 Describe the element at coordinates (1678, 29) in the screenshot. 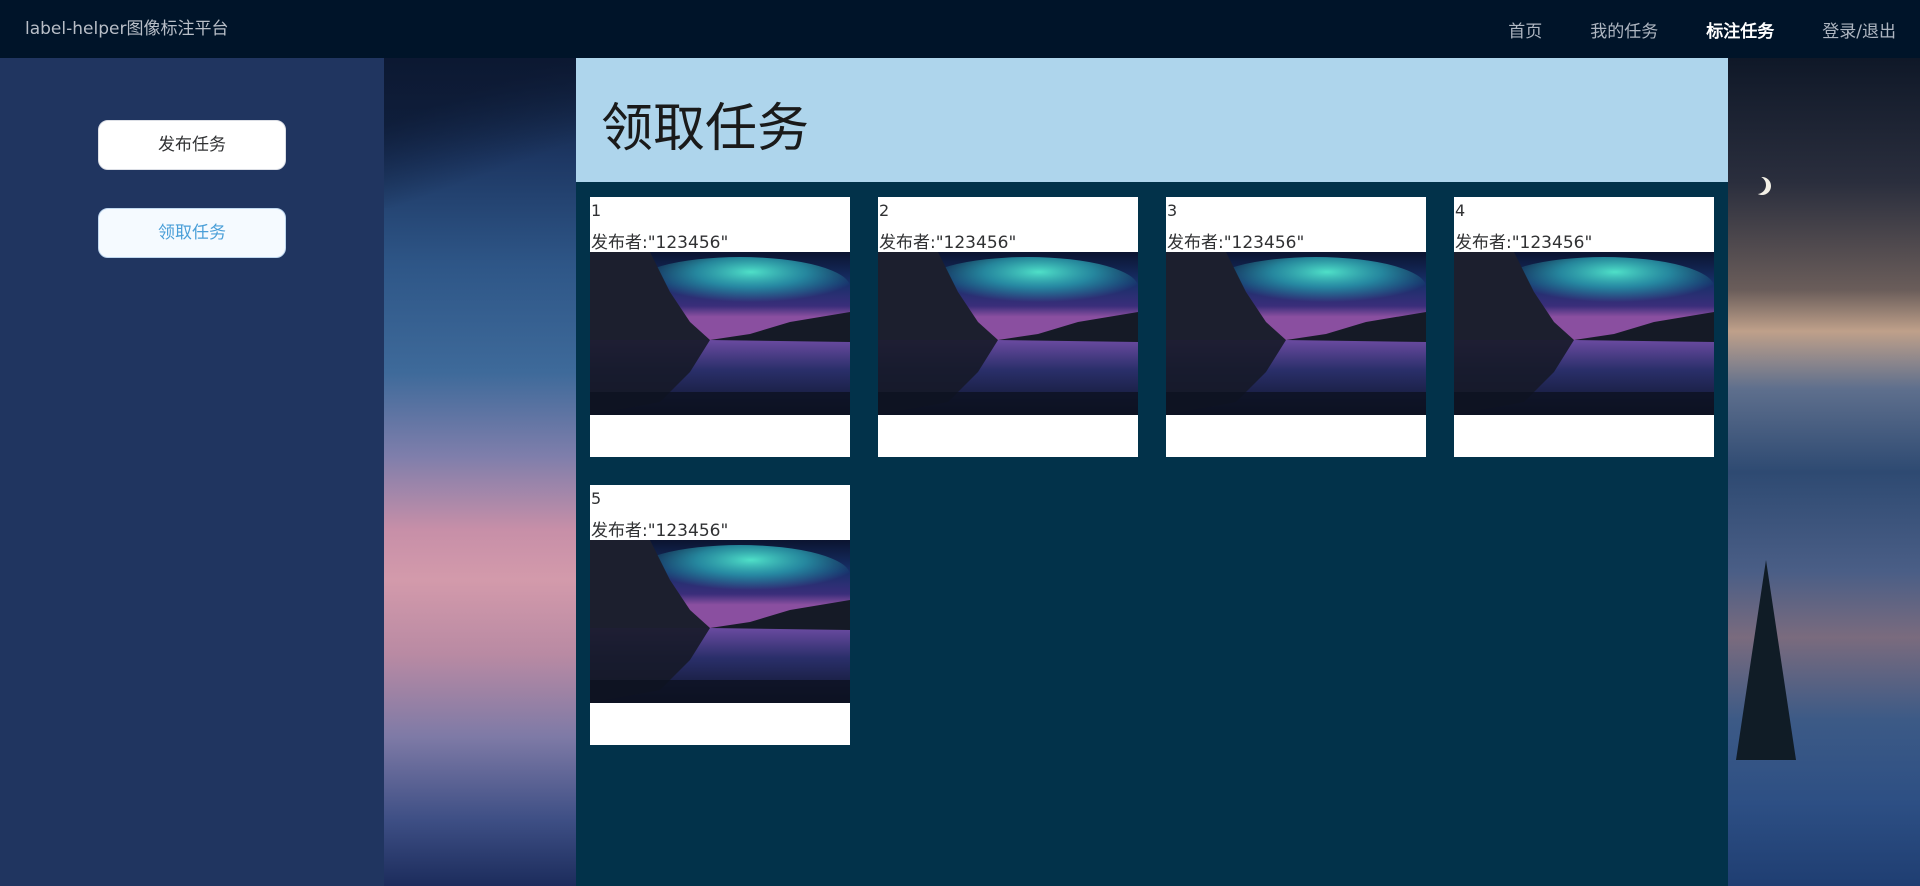

I see `nav-menu: 首页 我的任务 标注任务 登录/退出` at that location.